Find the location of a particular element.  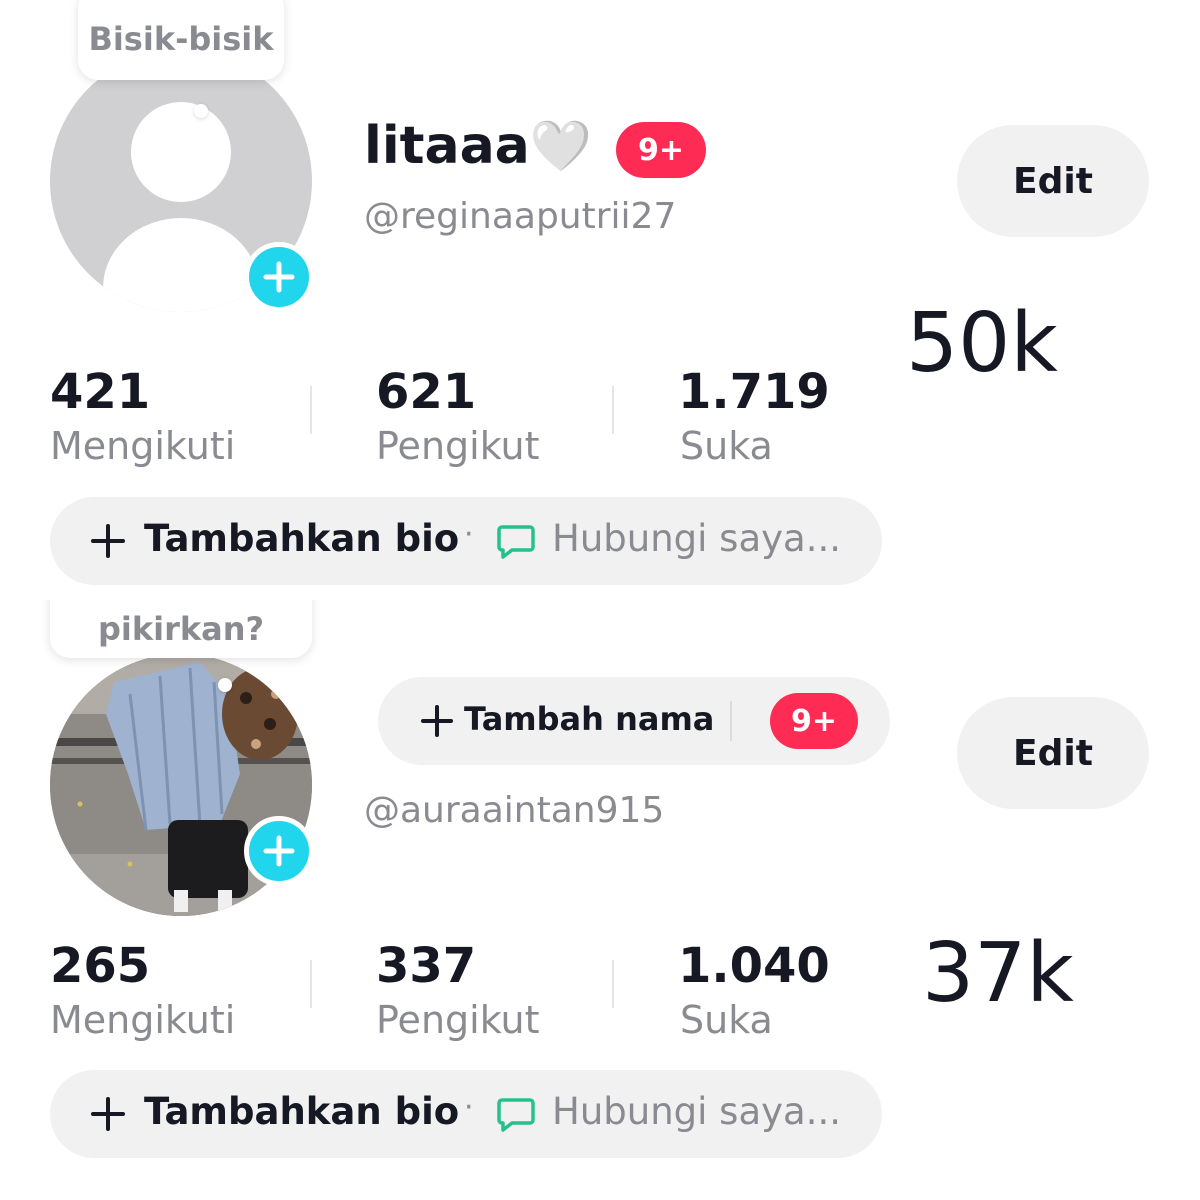

pill-divider is located at coordinates (731, 721).